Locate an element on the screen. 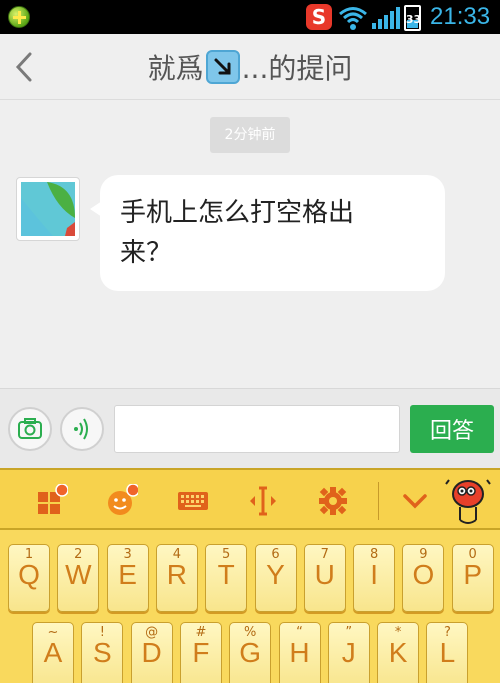  page-title: 就爲 ...的提问 is located at coordinates (250, 67).